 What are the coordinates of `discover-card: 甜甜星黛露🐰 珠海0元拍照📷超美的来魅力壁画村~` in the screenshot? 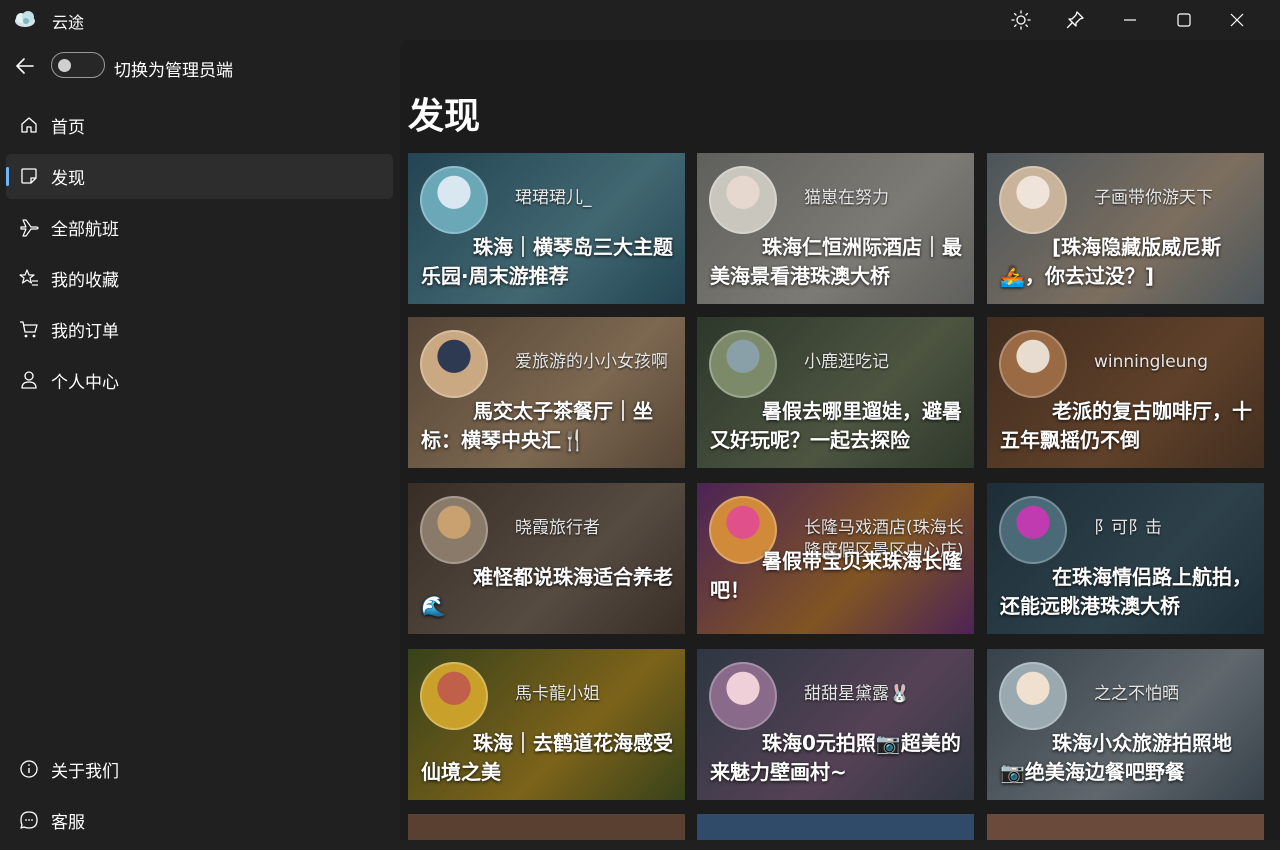 It's located at (835, 724).